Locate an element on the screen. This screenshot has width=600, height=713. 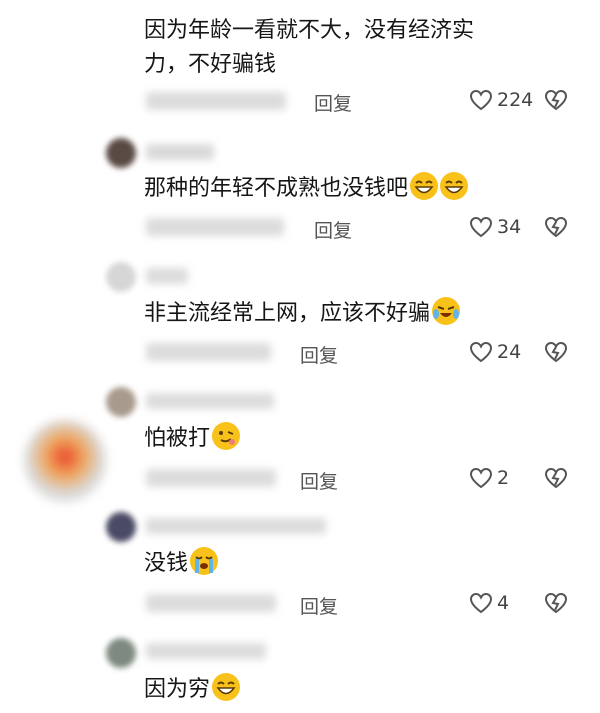
comment-4-text-content: 怕被打 is located at coordinates (177, 438).